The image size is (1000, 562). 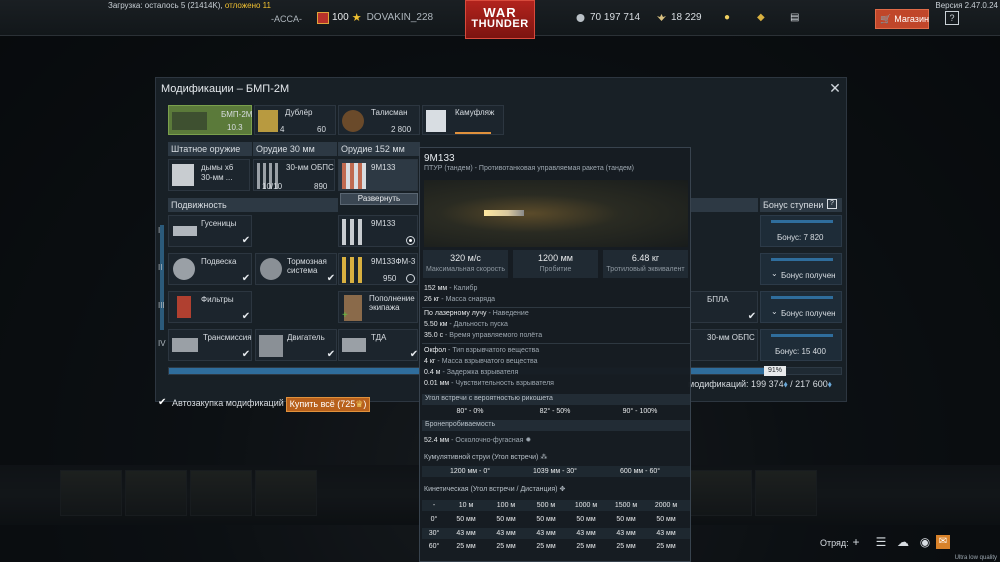 What do you see at coordinates (800, 351) in the screenshot?
I see `bonus-tier-4-label: Бонус: 15 400` at bounding box center [800, 351].